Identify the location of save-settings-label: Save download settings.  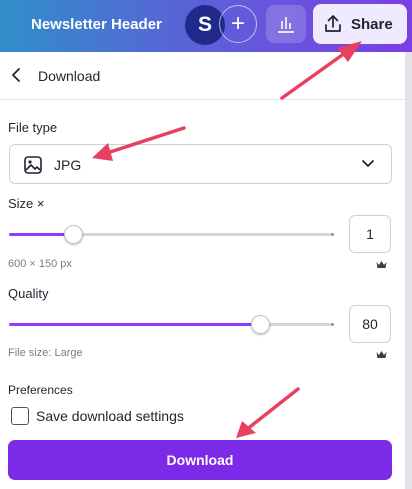
(110, 416).